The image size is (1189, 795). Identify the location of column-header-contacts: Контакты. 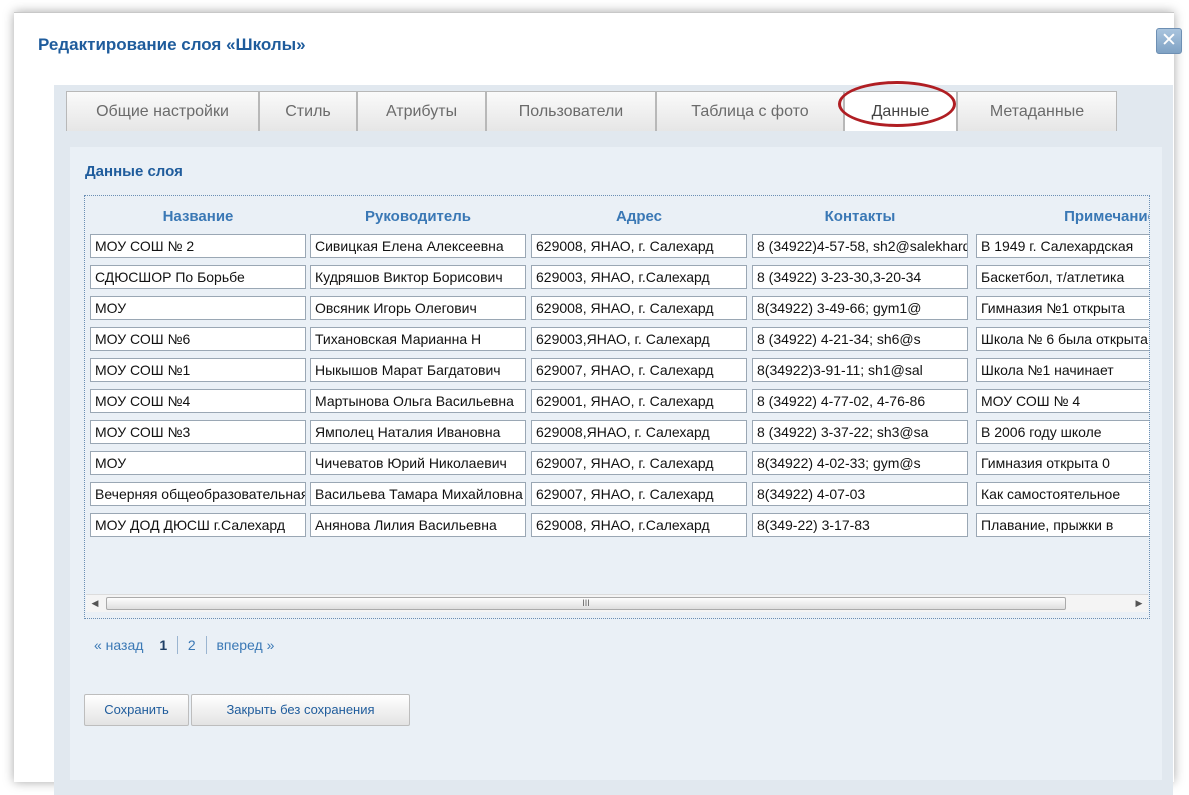
(860, 216).